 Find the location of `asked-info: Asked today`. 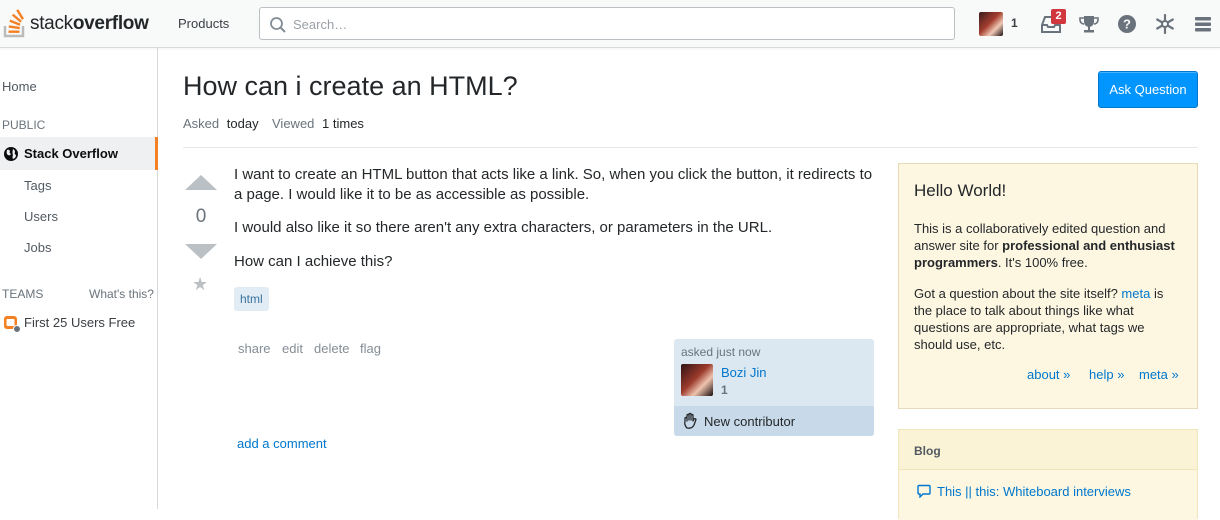

asked-info: Asked today is located at coordinates (221, 123).